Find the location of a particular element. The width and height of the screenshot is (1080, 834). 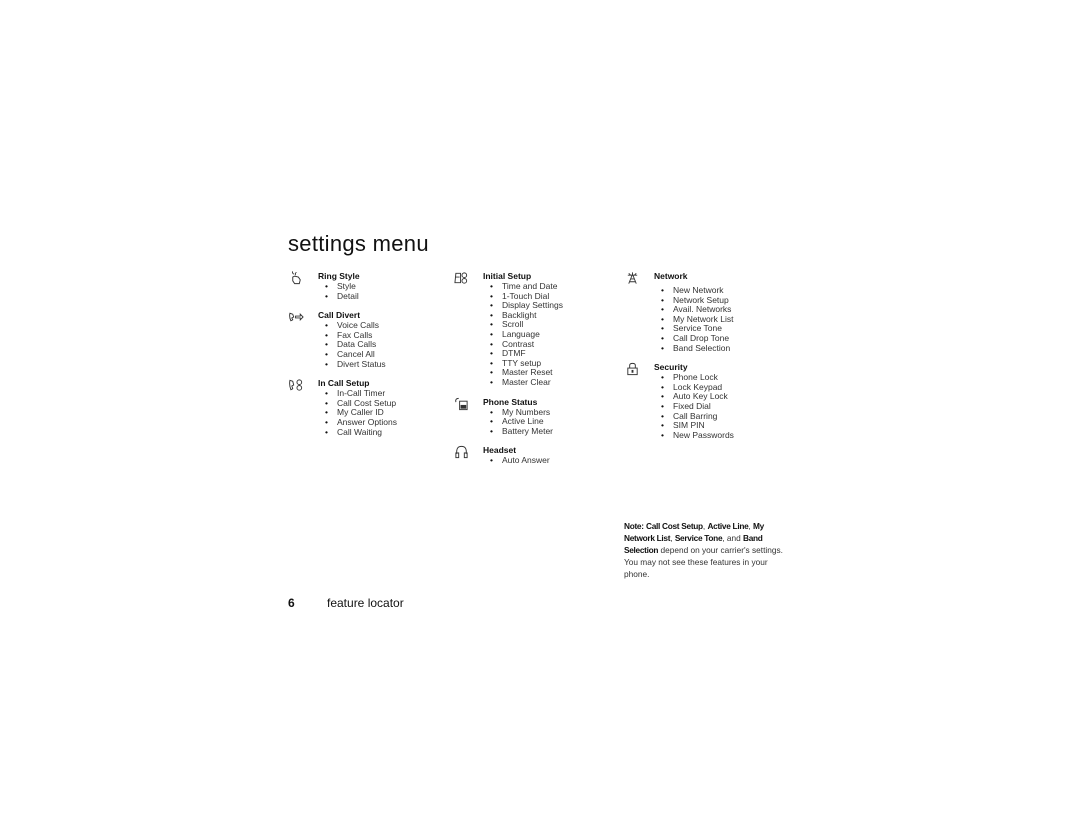

group-heading: Phone Status is located at coordinates (510, 401).